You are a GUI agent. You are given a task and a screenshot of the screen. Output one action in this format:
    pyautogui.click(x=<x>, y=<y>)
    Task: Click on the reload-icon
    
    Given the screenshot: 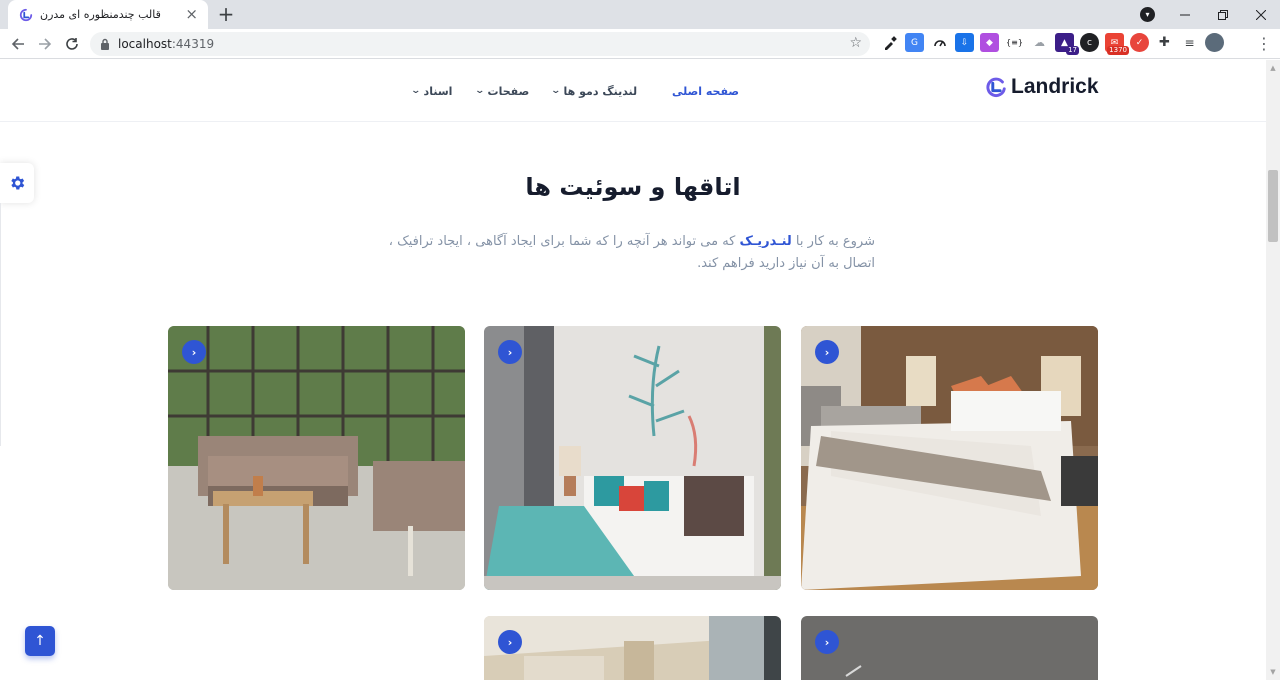 What is the action you would take?
    pyautogui.click(x=72, y=44)
    